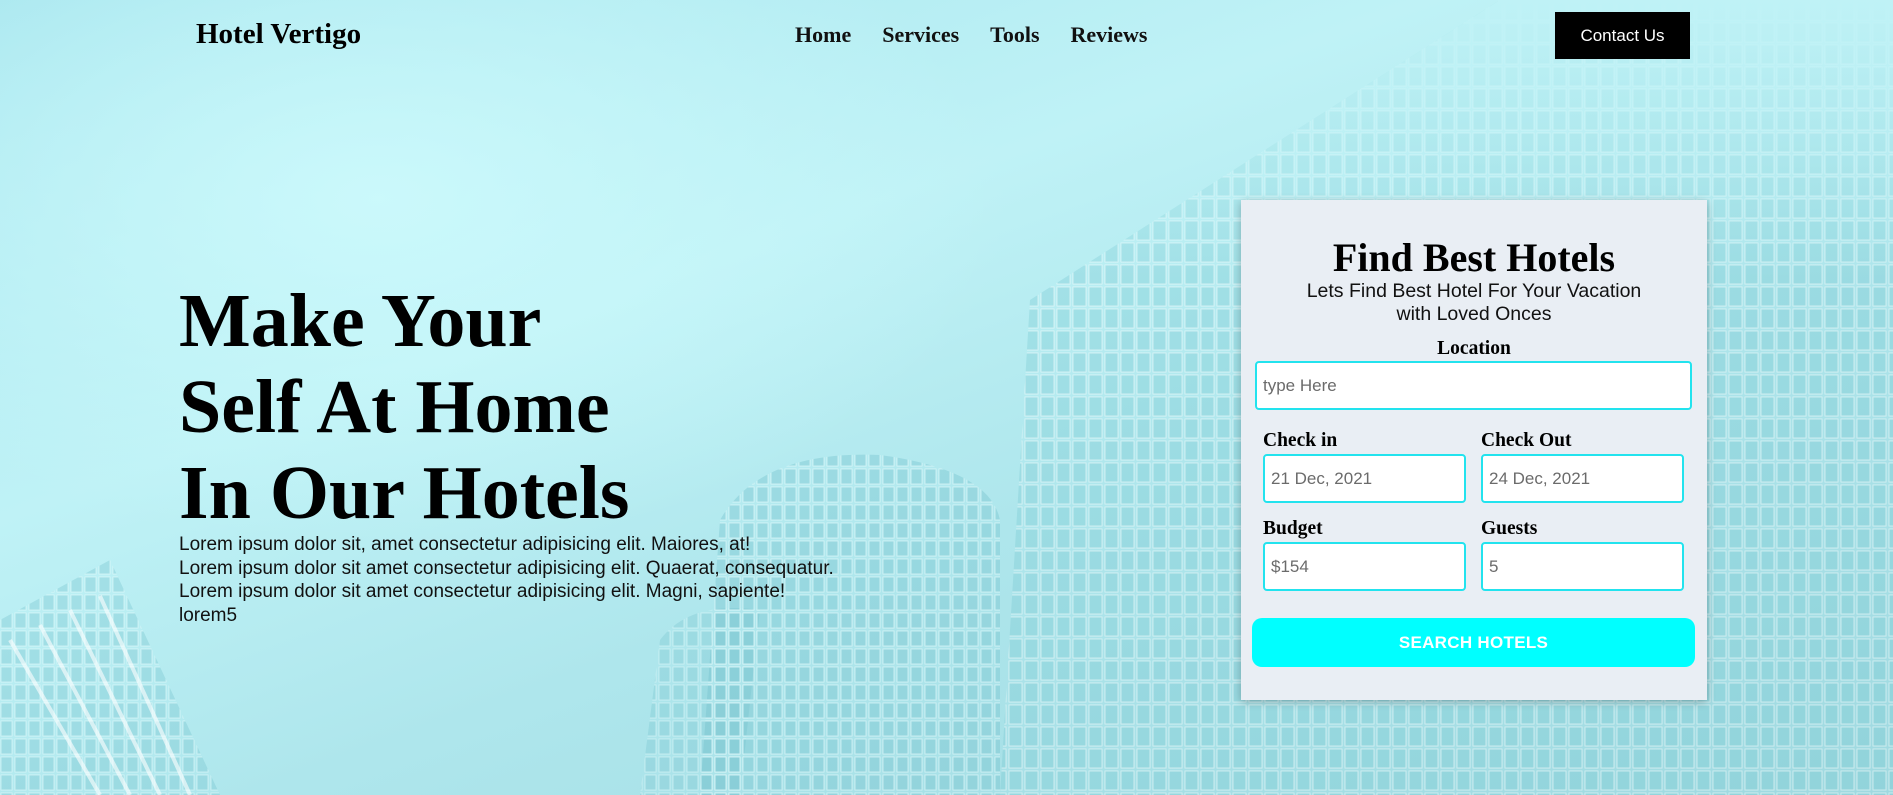 The image size is (1893, 795). What do you see at coordinates (1509, 528) in the screenshot?
I see `guests-label: Guests` at bounding box center [1509, 528].